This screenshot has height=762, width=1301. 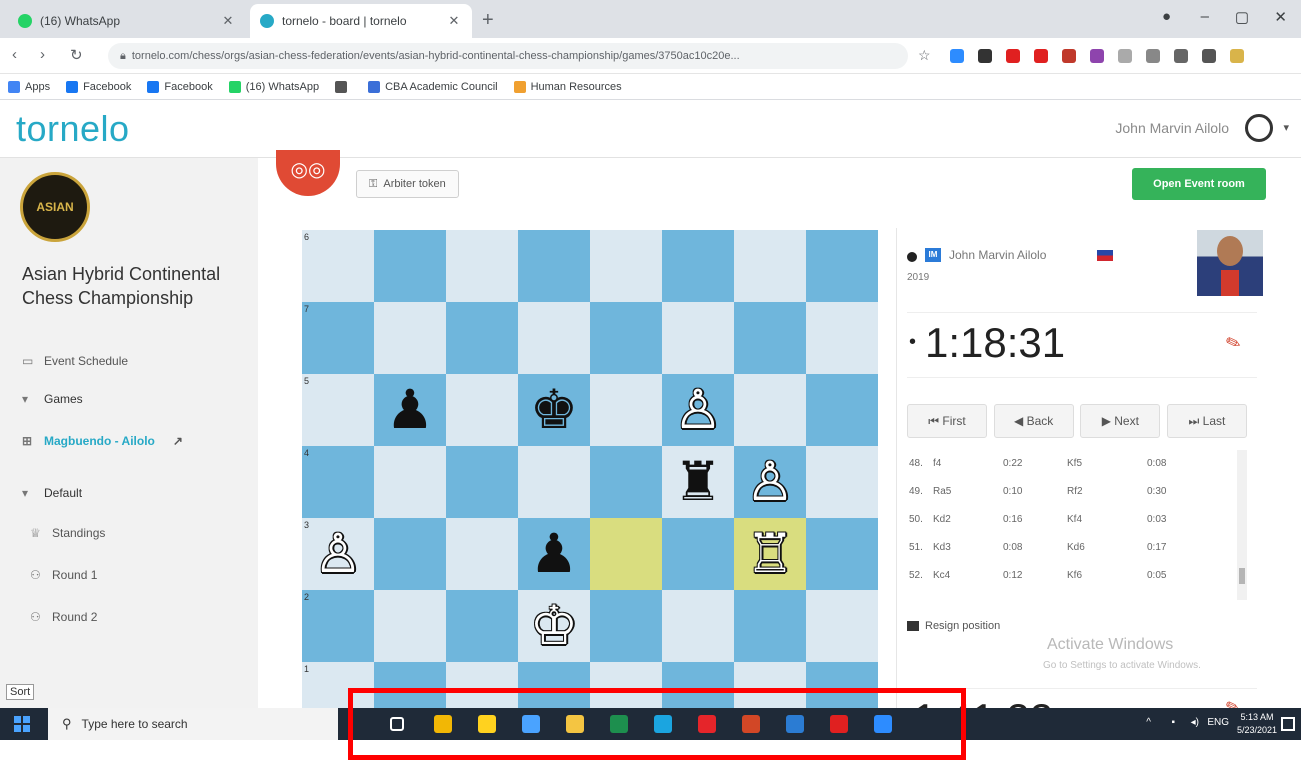 I want to click on close-tab-icon: ✕, so click(x=228, y=21).